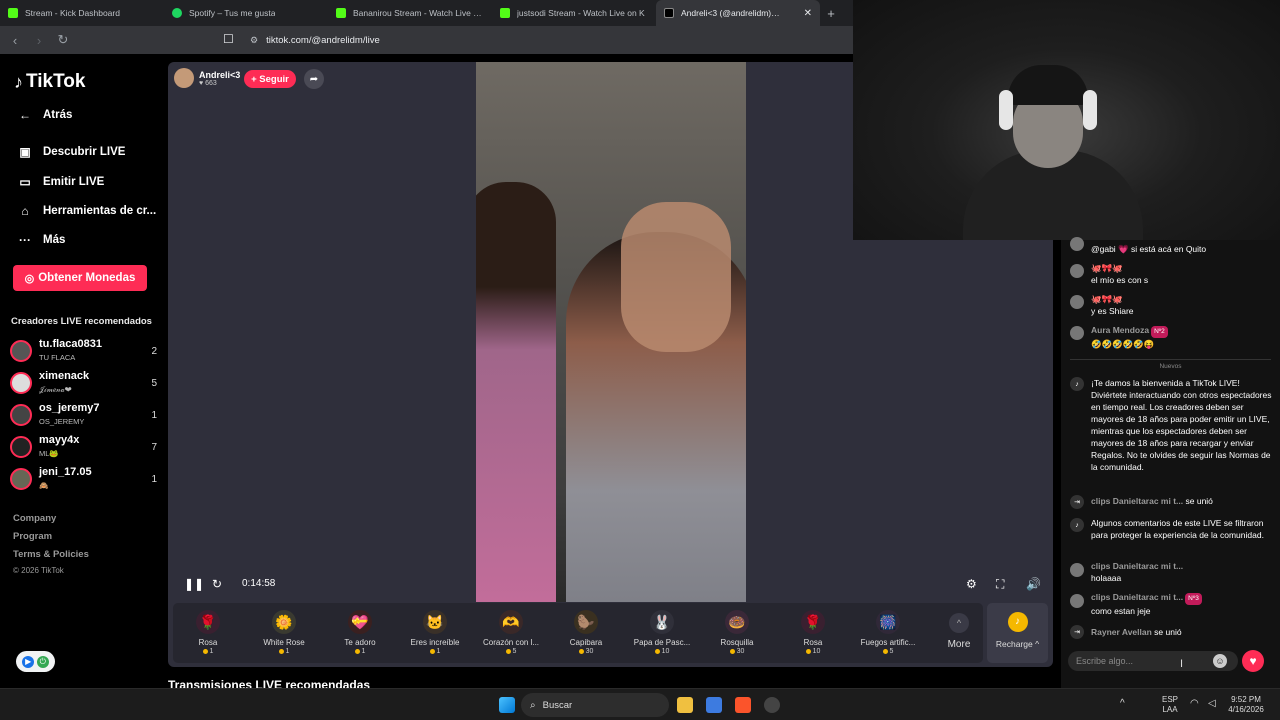 This screenshot has height=720, width=1280. I want to click on host-info: Andreli<3 ♥ 663, so click(207, 78).